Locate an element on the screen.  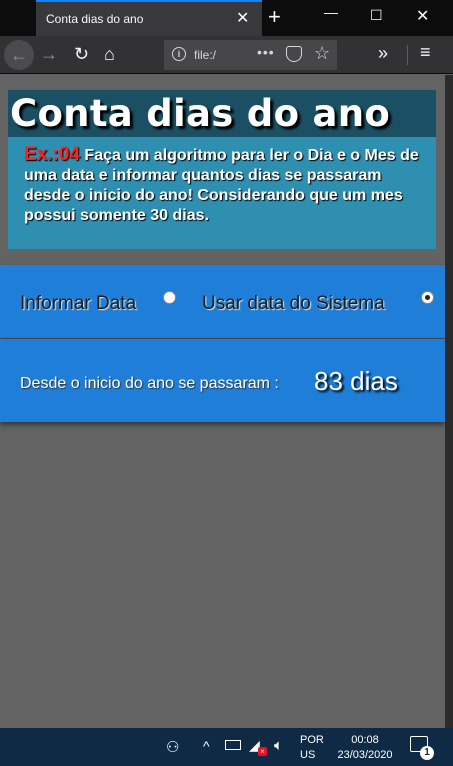
nav-toolbar: ← → ↻ ⌂ i file:/ ••• ☆ » ≡ is located at coordinates (226, 55).